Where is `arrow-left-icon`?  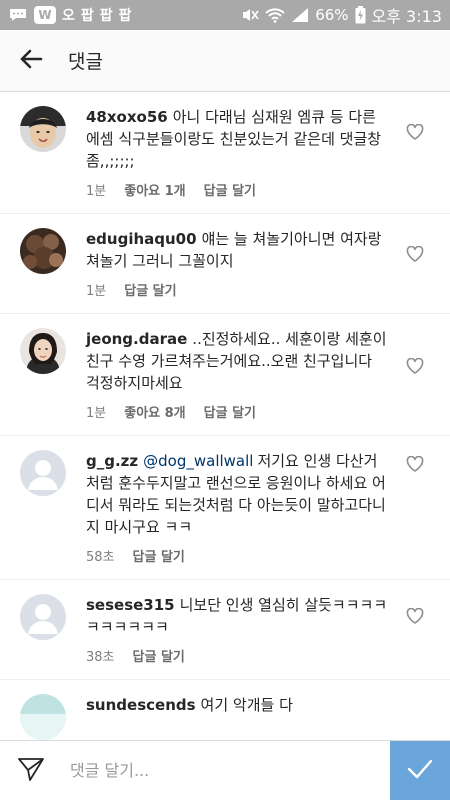
arrow-left-icon is located at coordinates (31, 61).